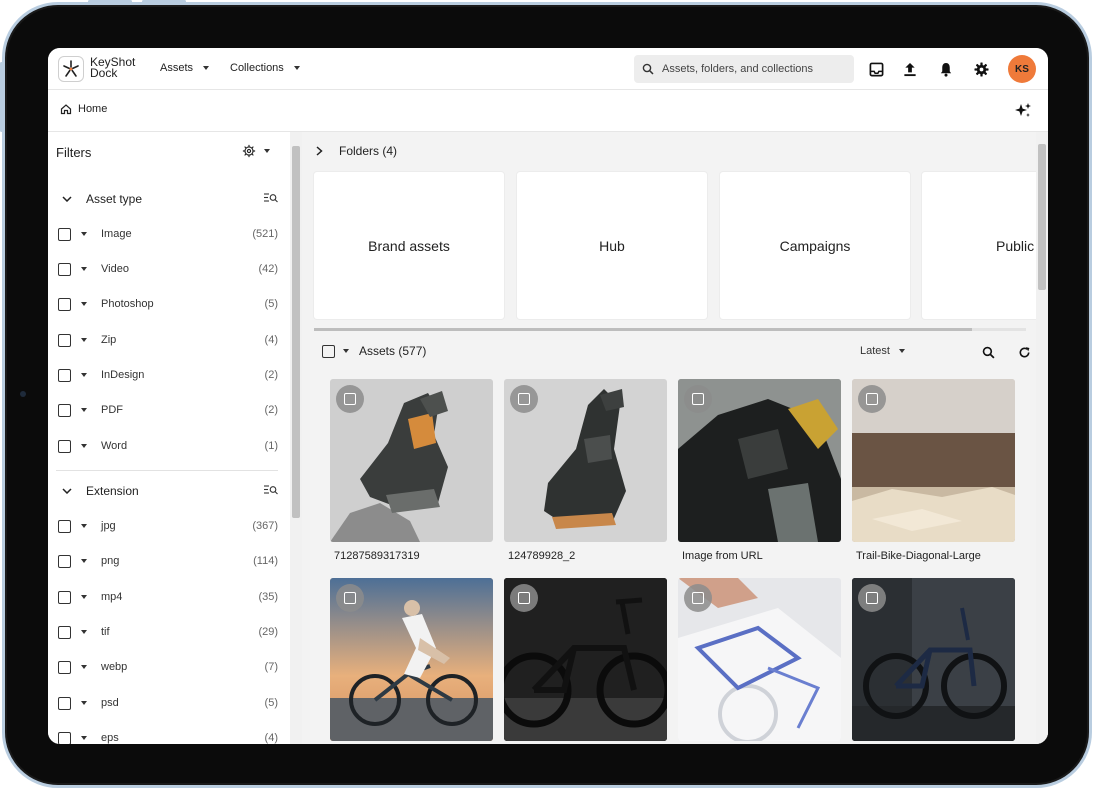 The height and width of the screenshot is (790, 1094). Describe the element at coordinates (168, 597) in the screenshot. I see `extension-filter-mp4: mp4 (35)` at that location.